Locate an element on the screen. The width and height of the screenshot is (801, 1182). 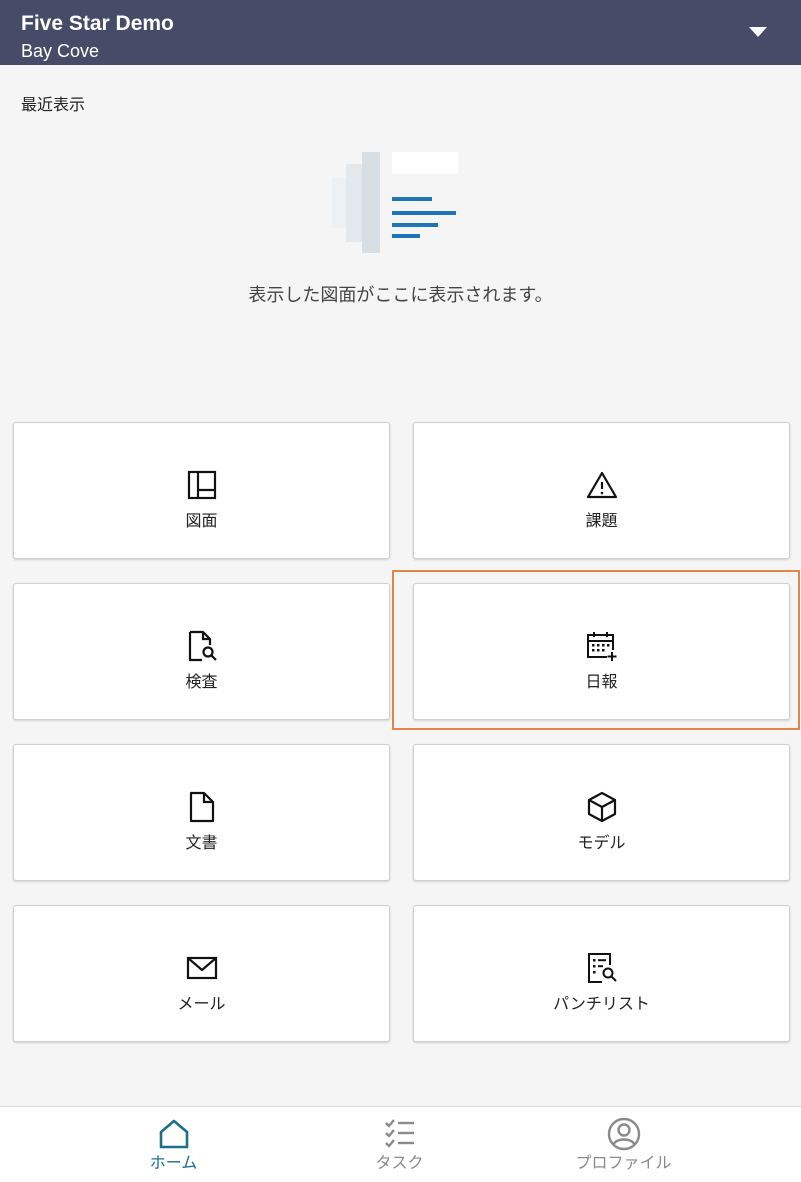
envelope-icon is located at coordinates (202, 968).